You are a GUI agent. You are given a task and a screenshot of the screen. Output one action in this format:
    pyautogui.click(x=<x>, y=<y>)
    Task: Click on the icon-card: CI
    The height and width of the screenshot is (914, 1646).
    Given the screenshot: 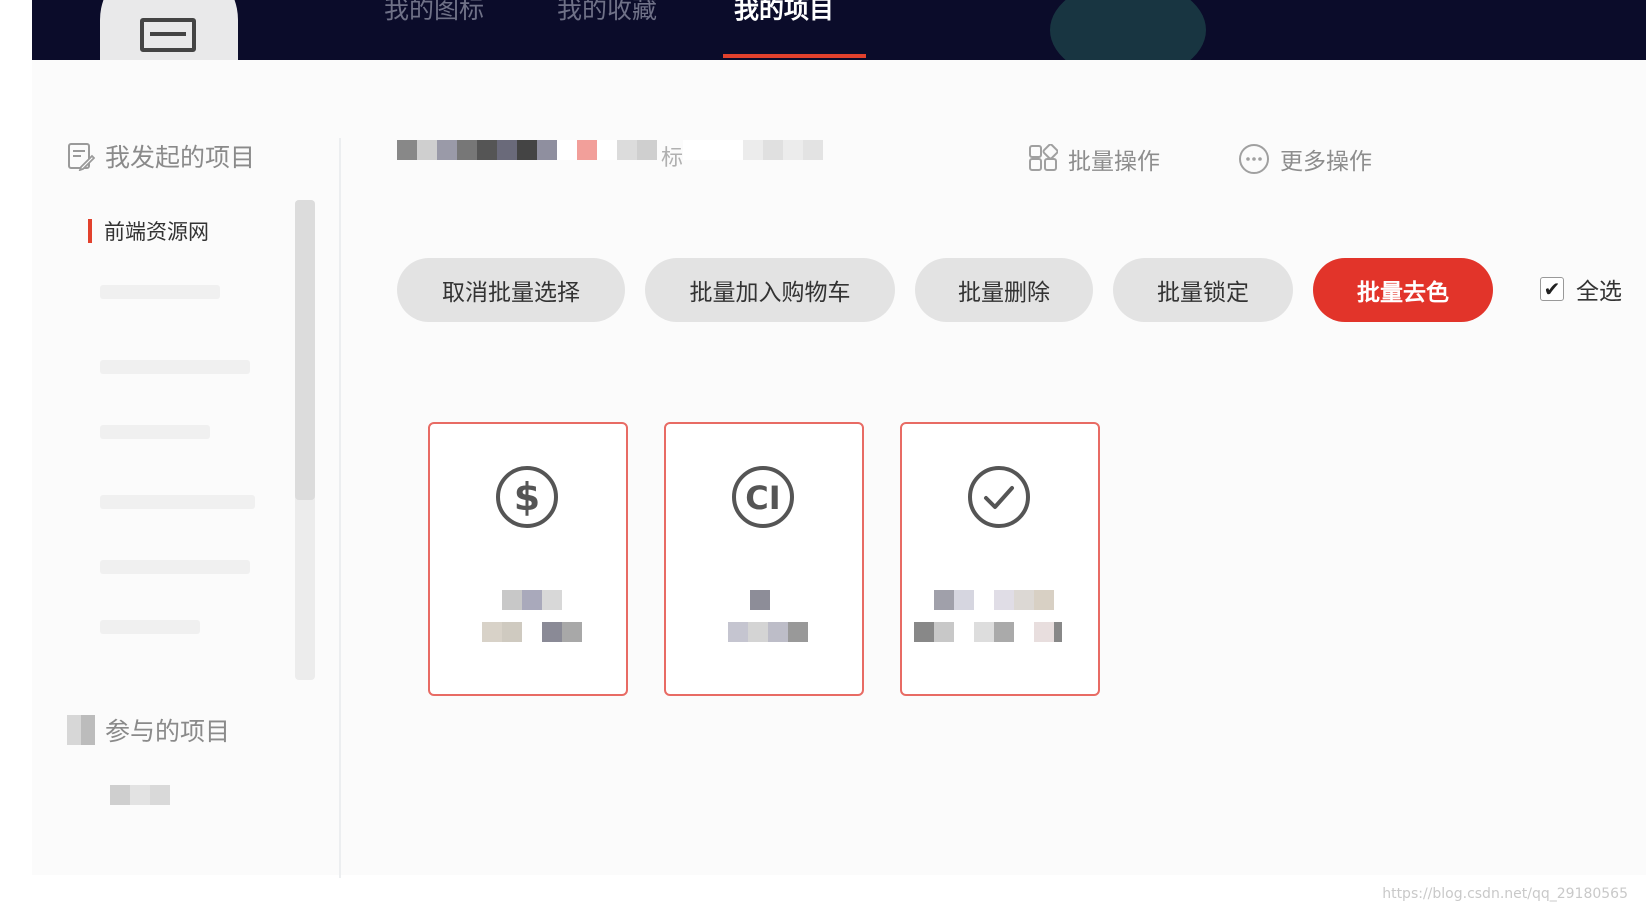 What is the action you would take?
    pyautogui.click(x=764, y=559)
    